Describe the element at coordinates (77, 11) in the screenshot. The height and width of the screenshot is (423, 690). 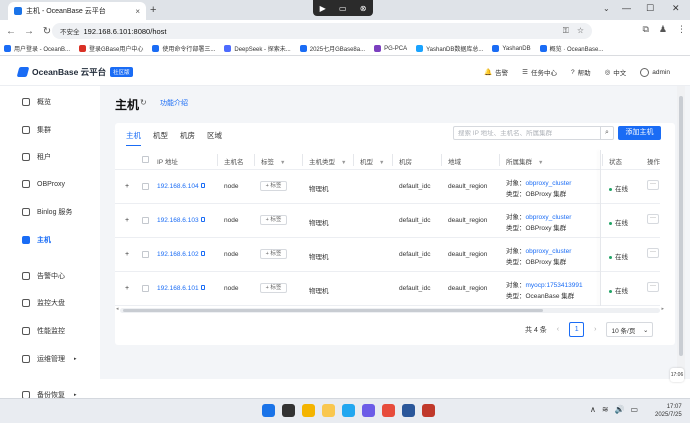
I see `browser-tab: 主机 - OceanBase 云平台 ×` at that location.